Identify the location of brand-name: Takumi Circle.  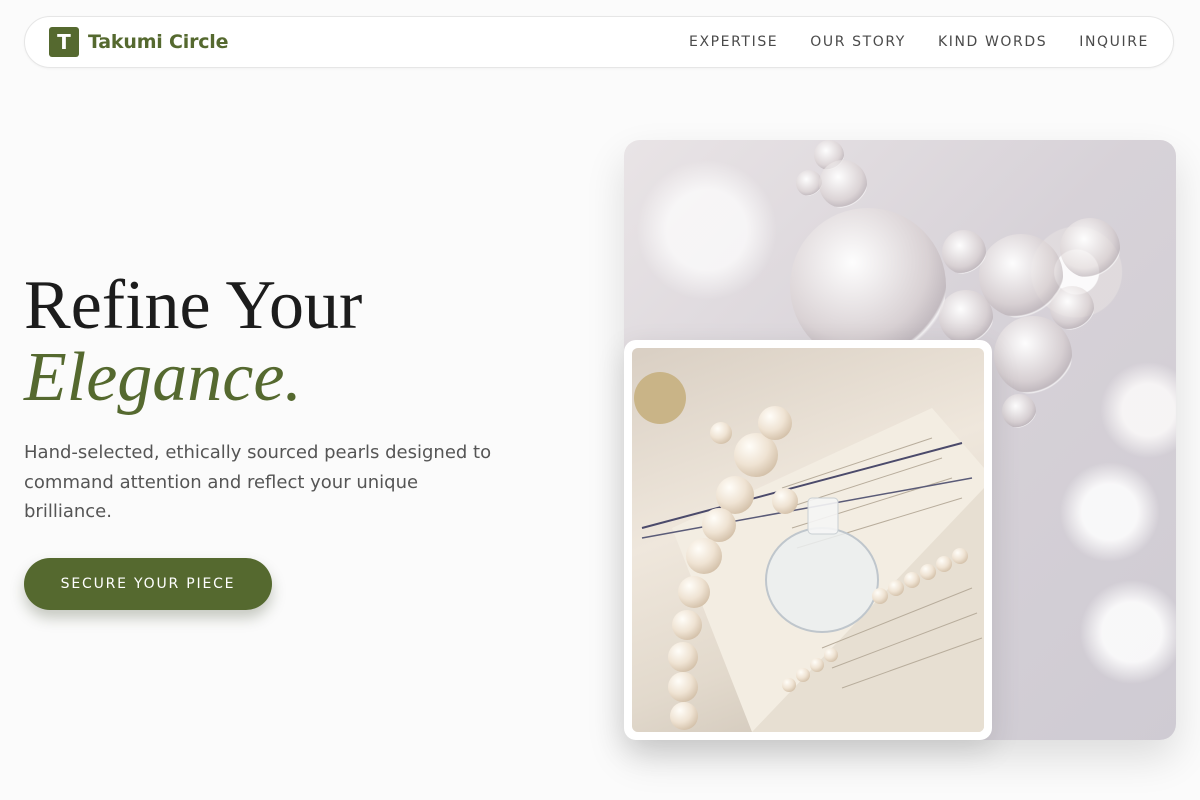
(158, 42).